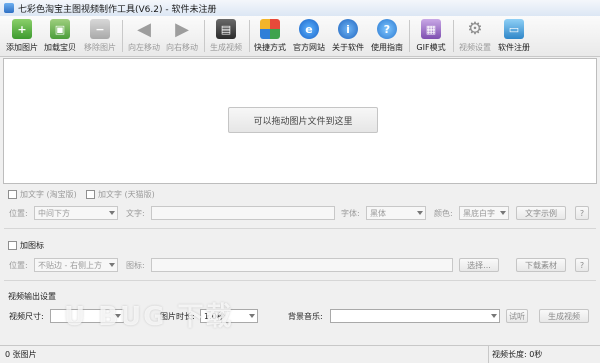 The height and width of the screenshot is (363, 600). I want to click on image-count-status: 0 张图片, so click(21, 354).